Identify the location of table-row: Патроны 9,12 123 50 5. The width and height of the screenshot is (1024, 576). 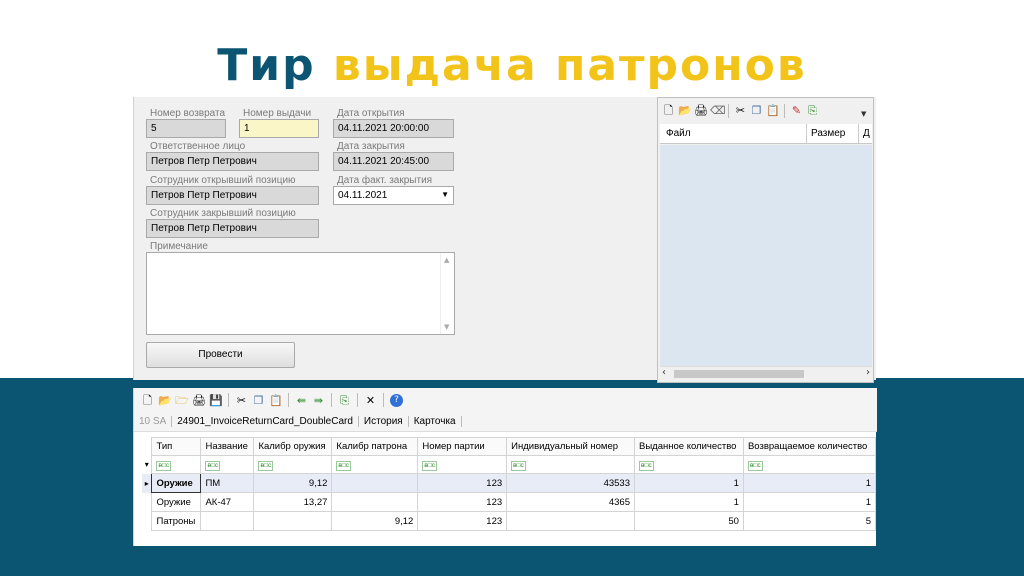
(509, 521).